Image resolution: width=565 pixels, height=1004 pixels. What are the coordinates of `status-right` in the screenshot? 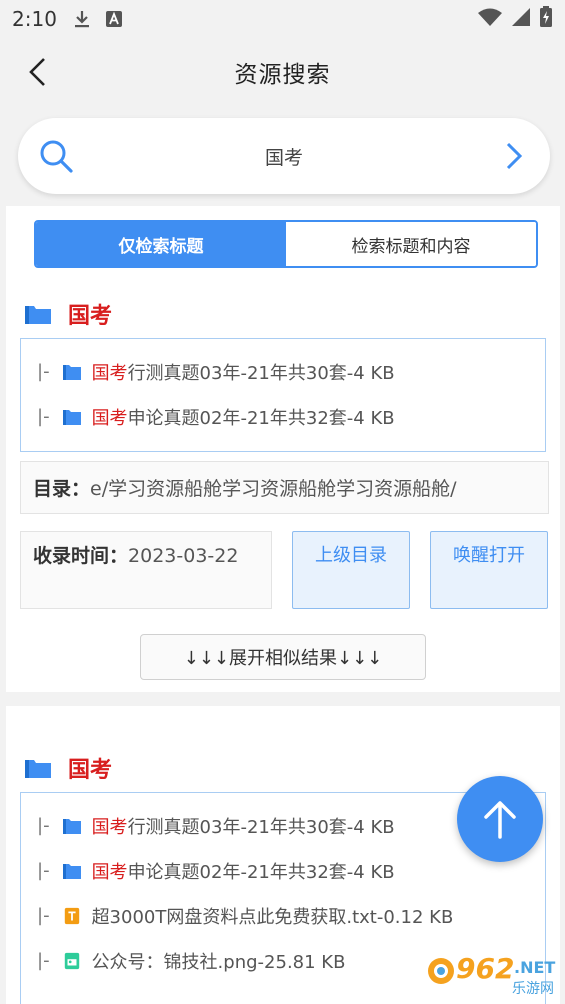 It's located at (515, 19).